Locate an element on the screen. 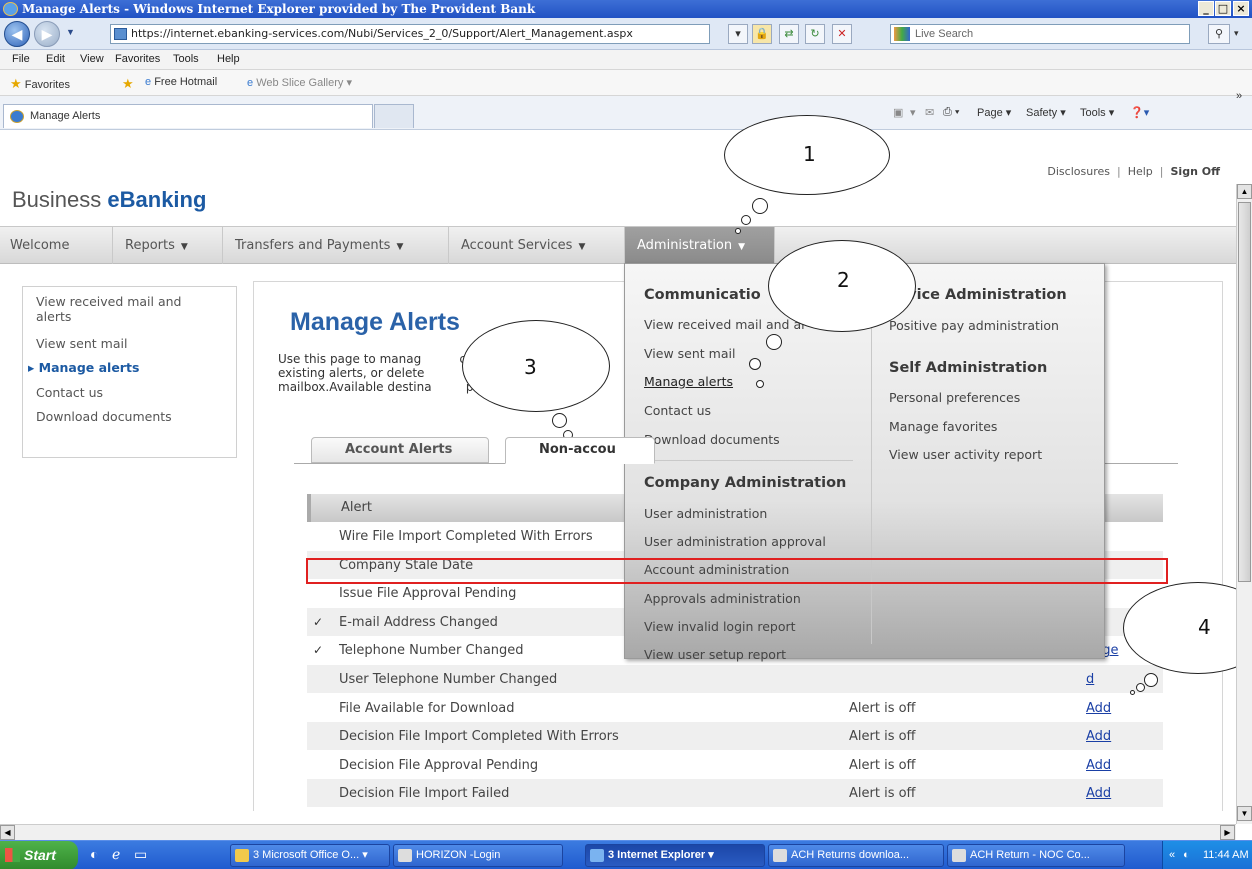 The height and width of the screenshot is (869, 1252). help-icon: ❓▾ is located at coordinates (1139, 112).